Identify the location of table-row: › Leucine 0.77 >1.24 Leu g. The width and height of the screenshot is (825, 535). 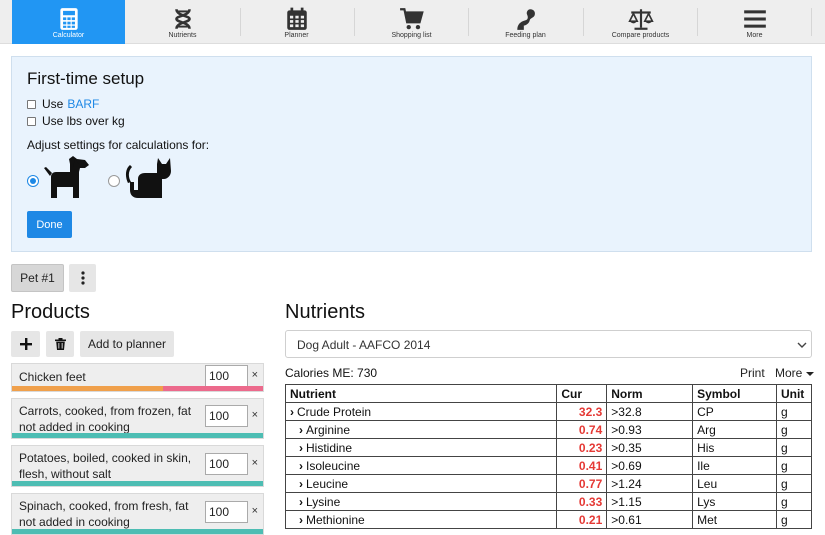
(548, 483).